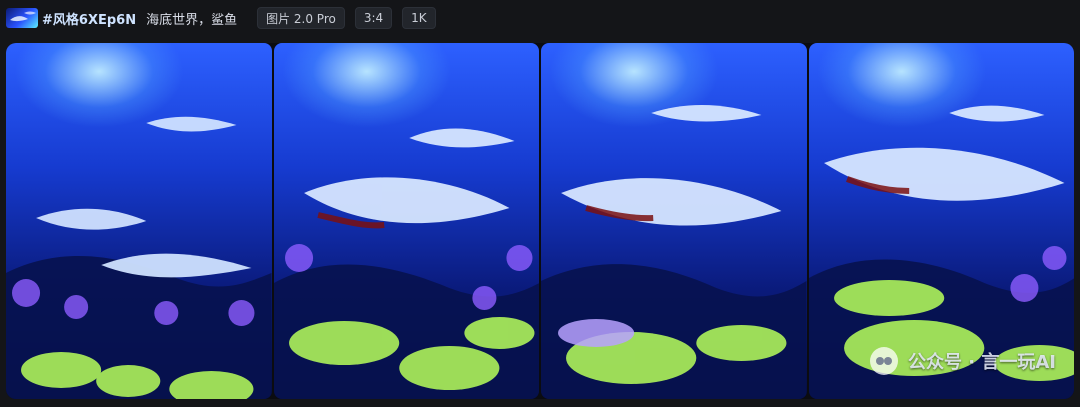  What do you see at coordinates (22, 18) in the screenshot?
I see `style-thumbnail` at bounding box center [22, 18].